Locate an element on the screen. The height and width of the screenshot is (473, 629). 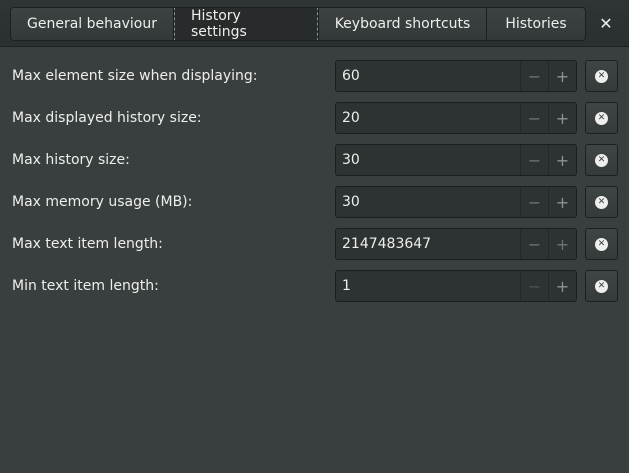
spin-button: 2147483647 − + is located at coordinates (456, 244).